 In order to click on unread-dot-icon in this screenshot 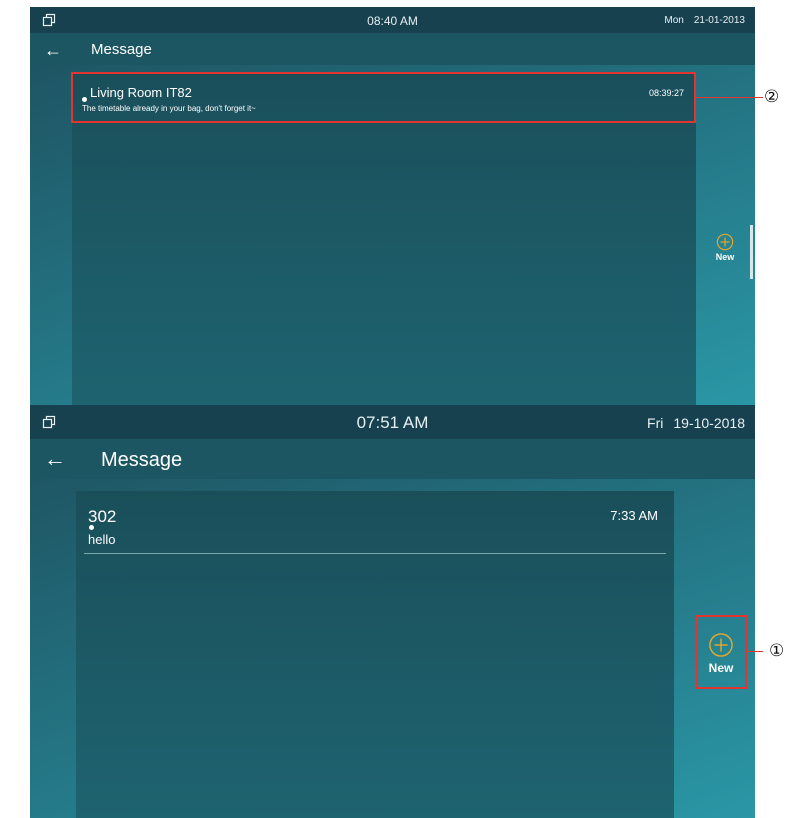, I will do `click(84, 99)`.